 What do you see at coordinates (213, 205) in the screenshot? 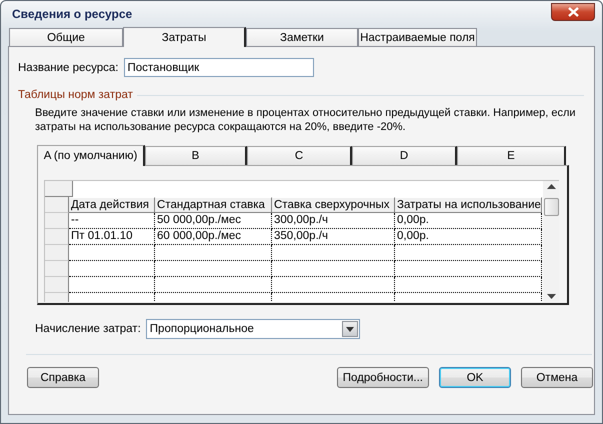
I see `column-header: Стандартная ставка` at bounding box center [213, 205].